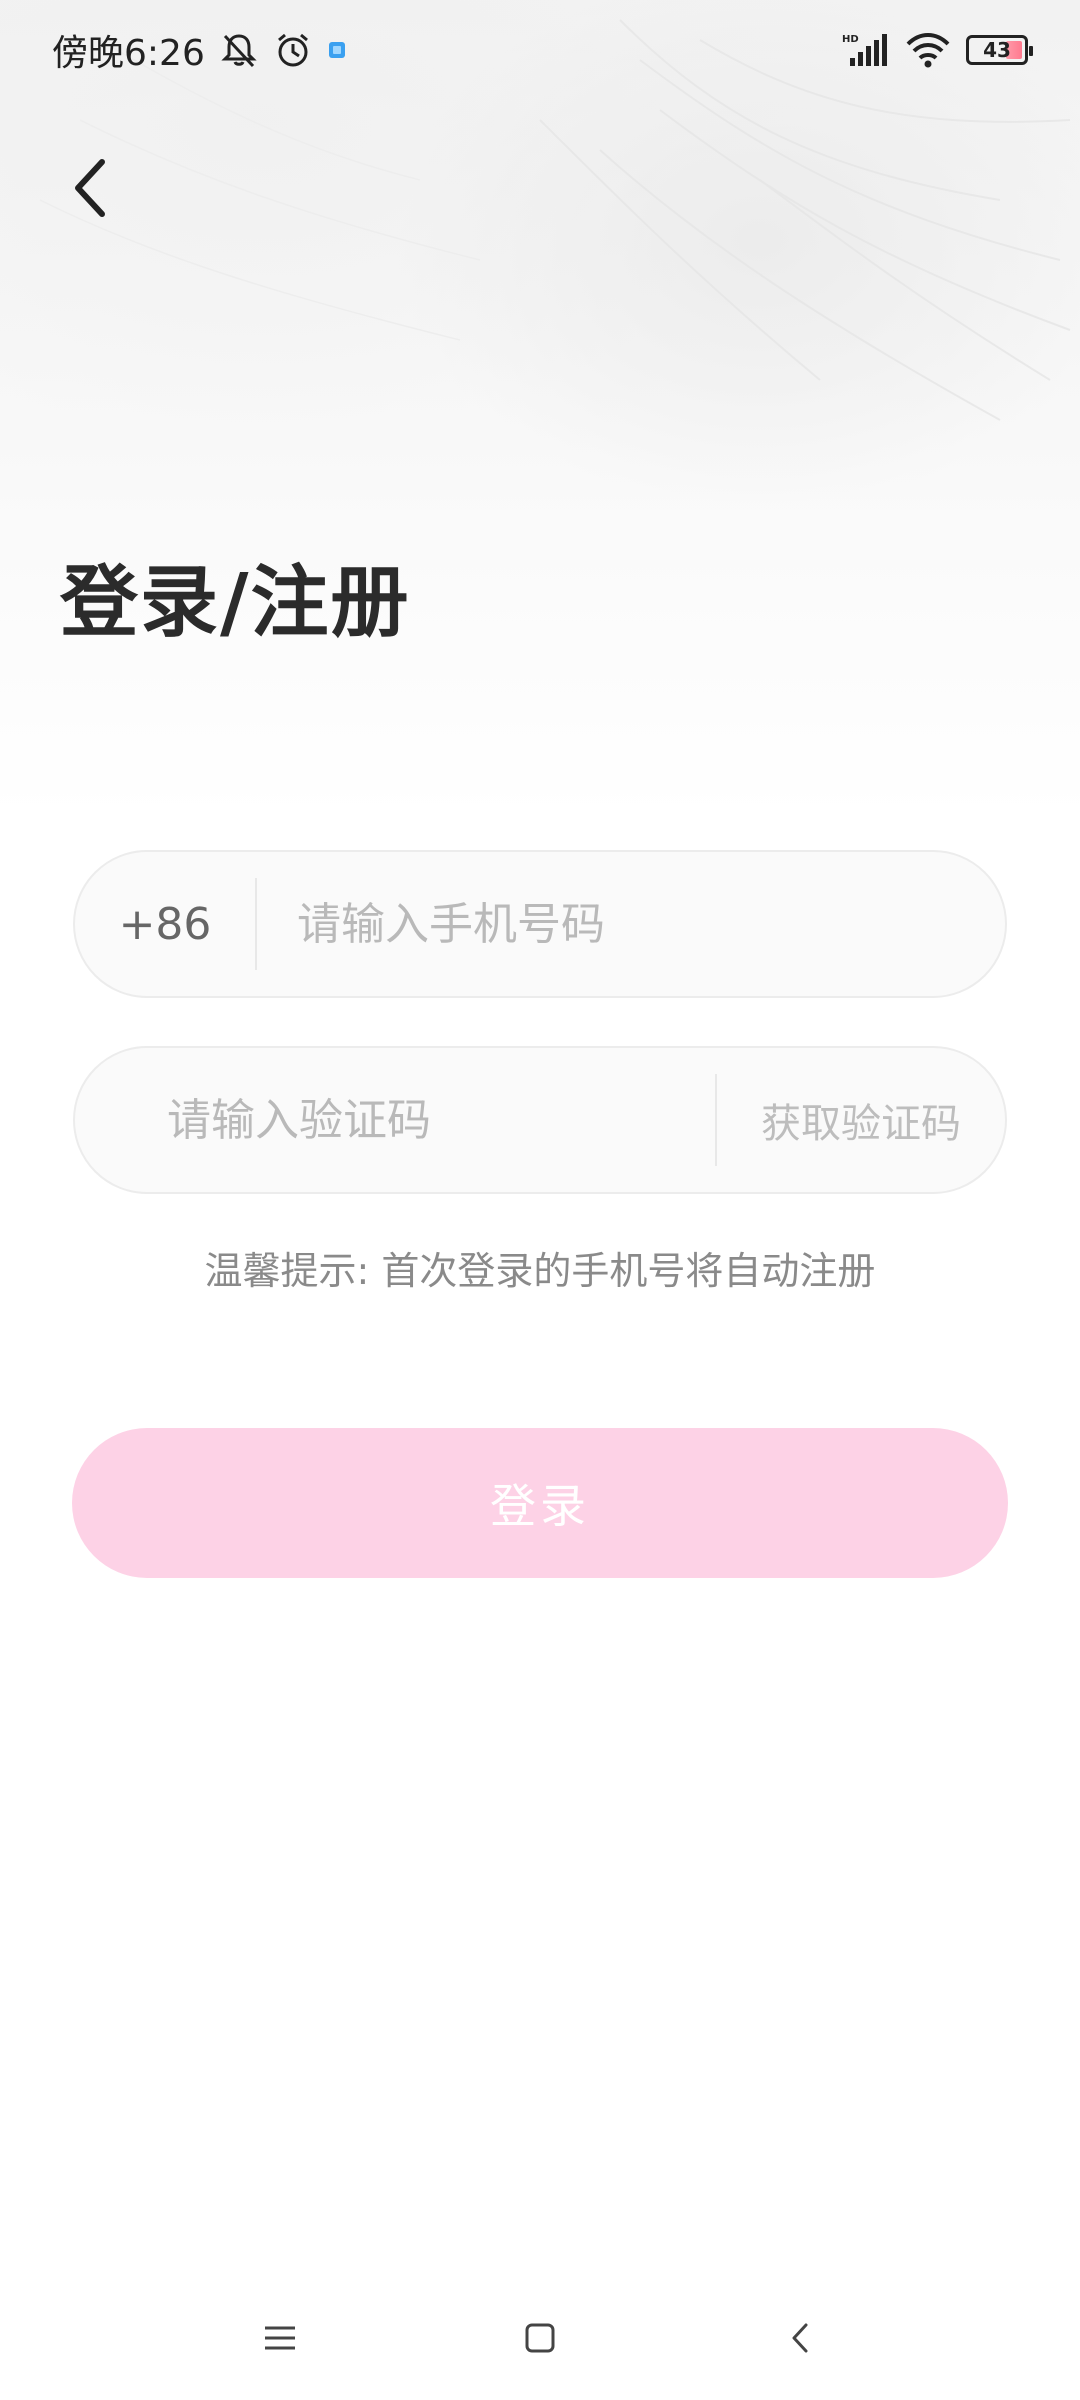 This screenshot has height=2400, width=1080. I want to click on status-bar: 傍晚6:26 HD 43, so click(540, 50).